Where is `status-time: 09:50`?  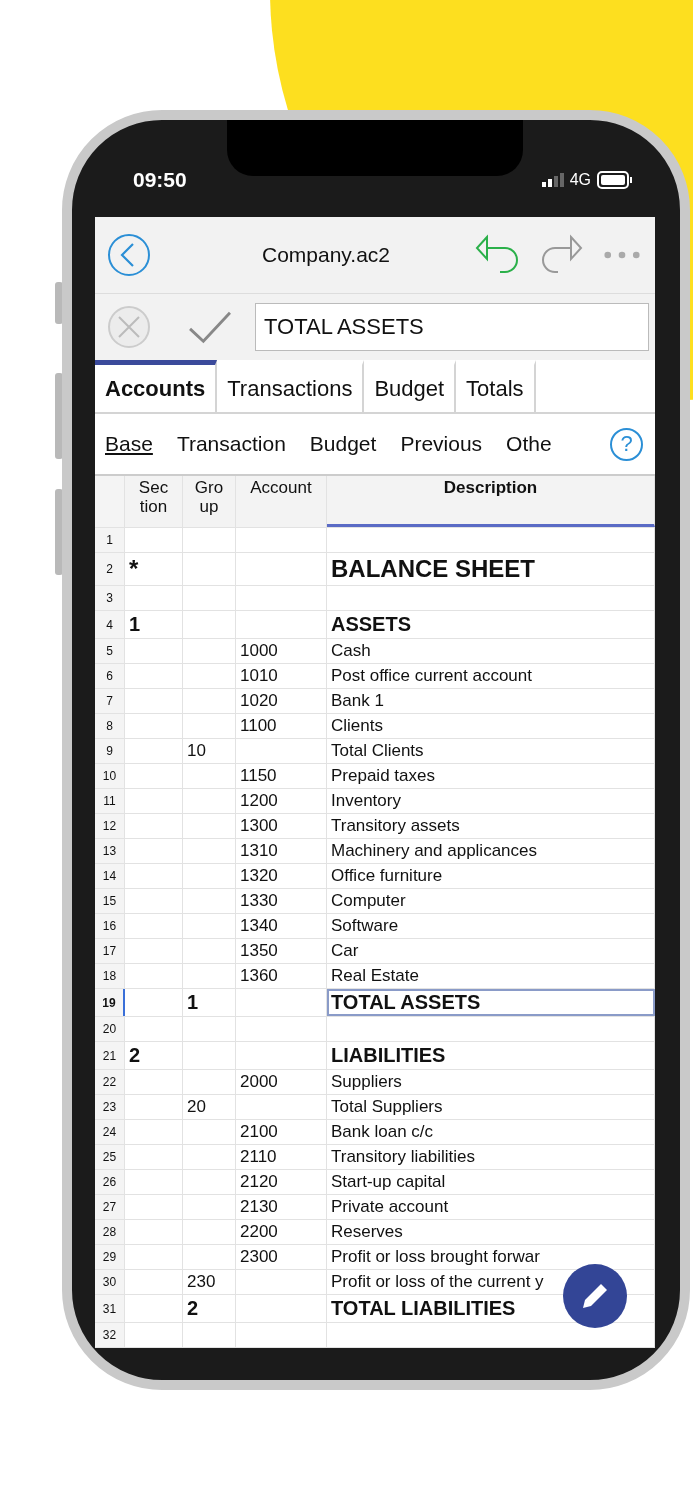 status-time: 09:50 is located at coordinates (160, 179).